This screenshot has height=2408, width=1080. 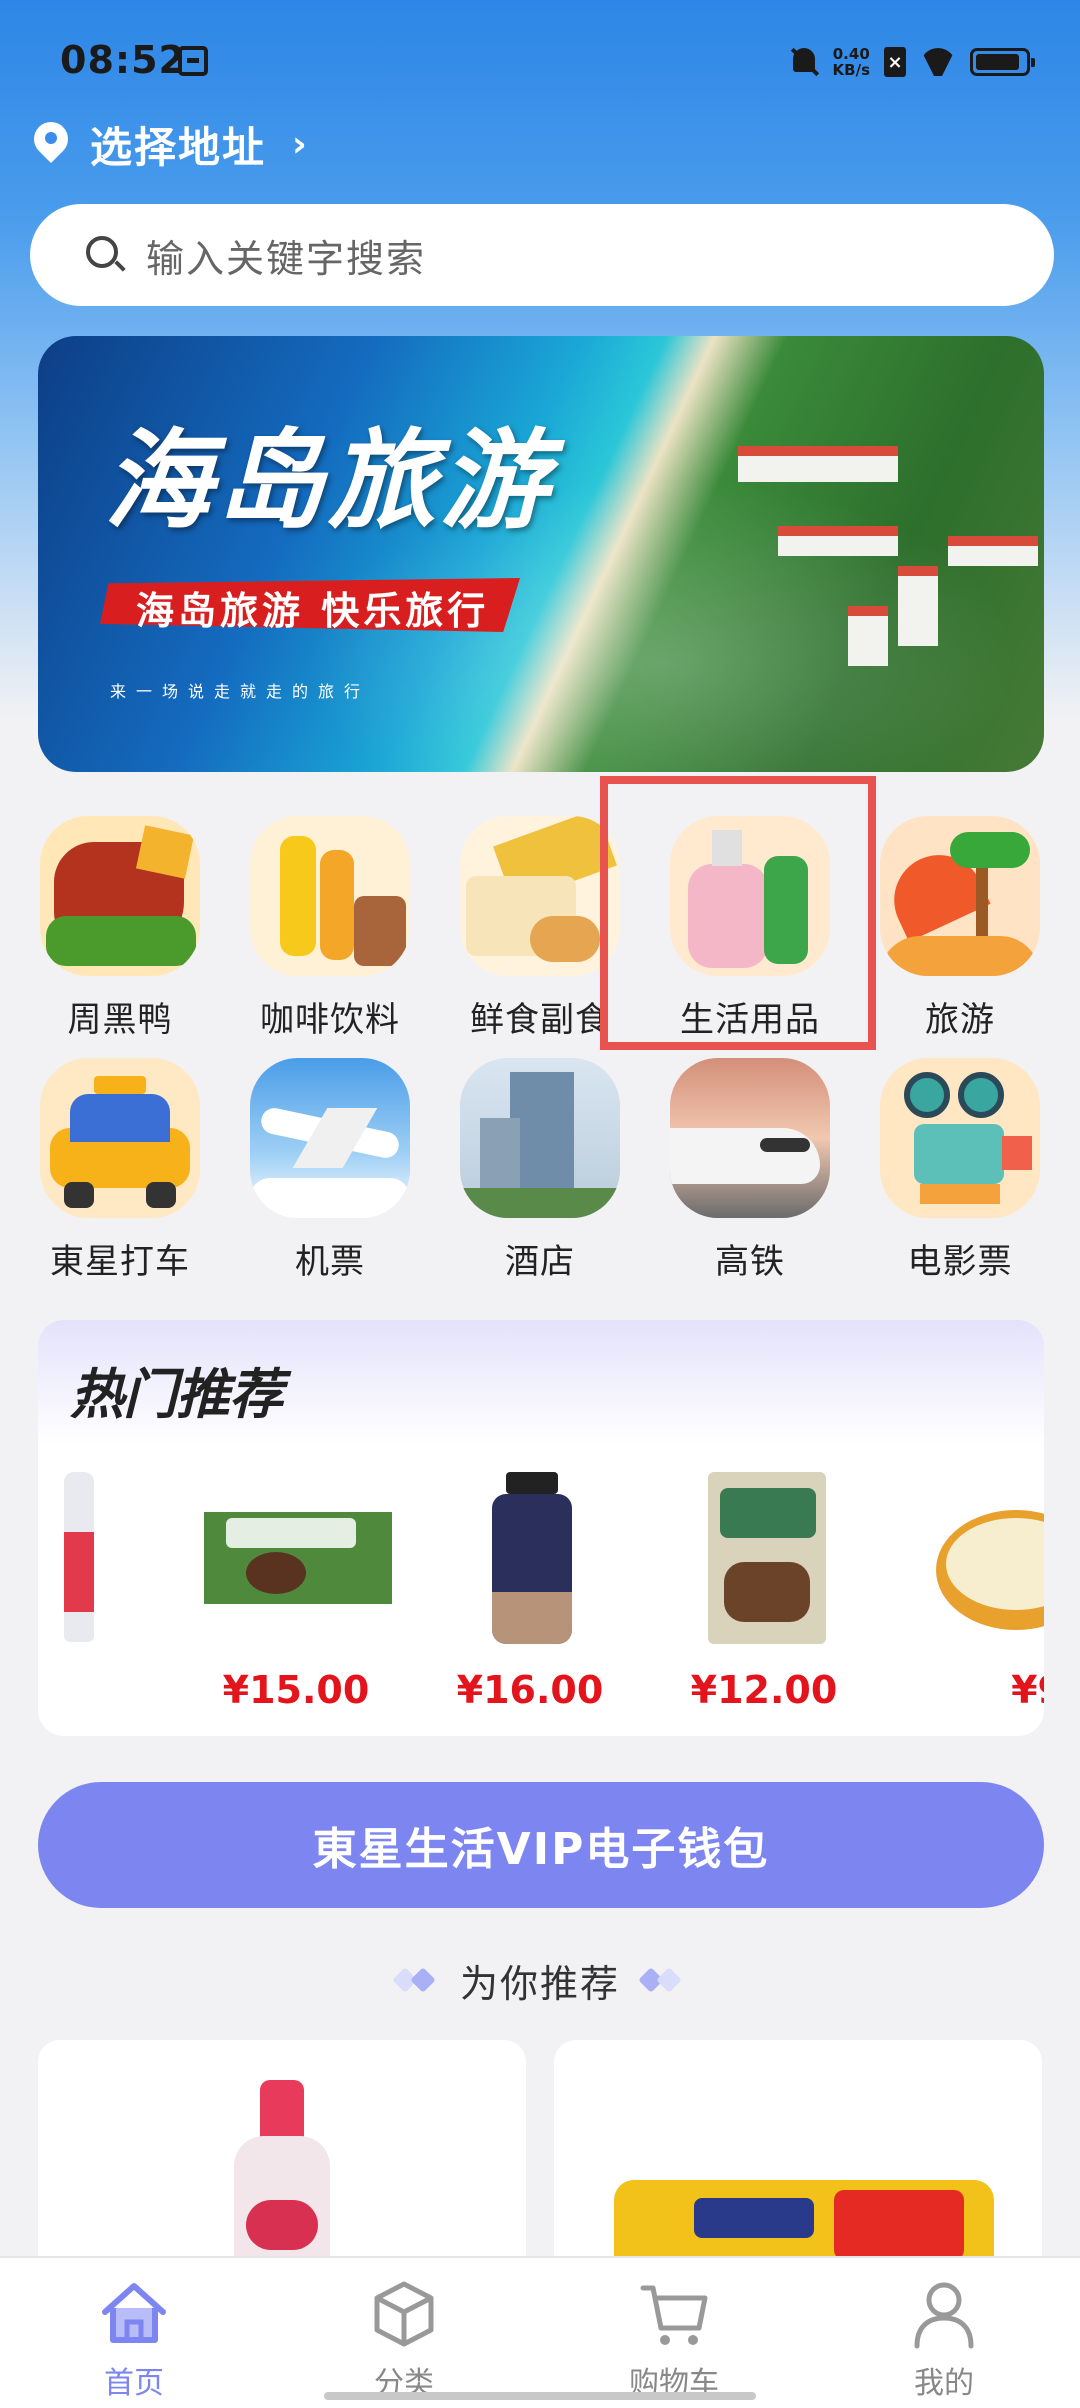 I want to click on category-item: 旅游, so click(x=960, y=928).